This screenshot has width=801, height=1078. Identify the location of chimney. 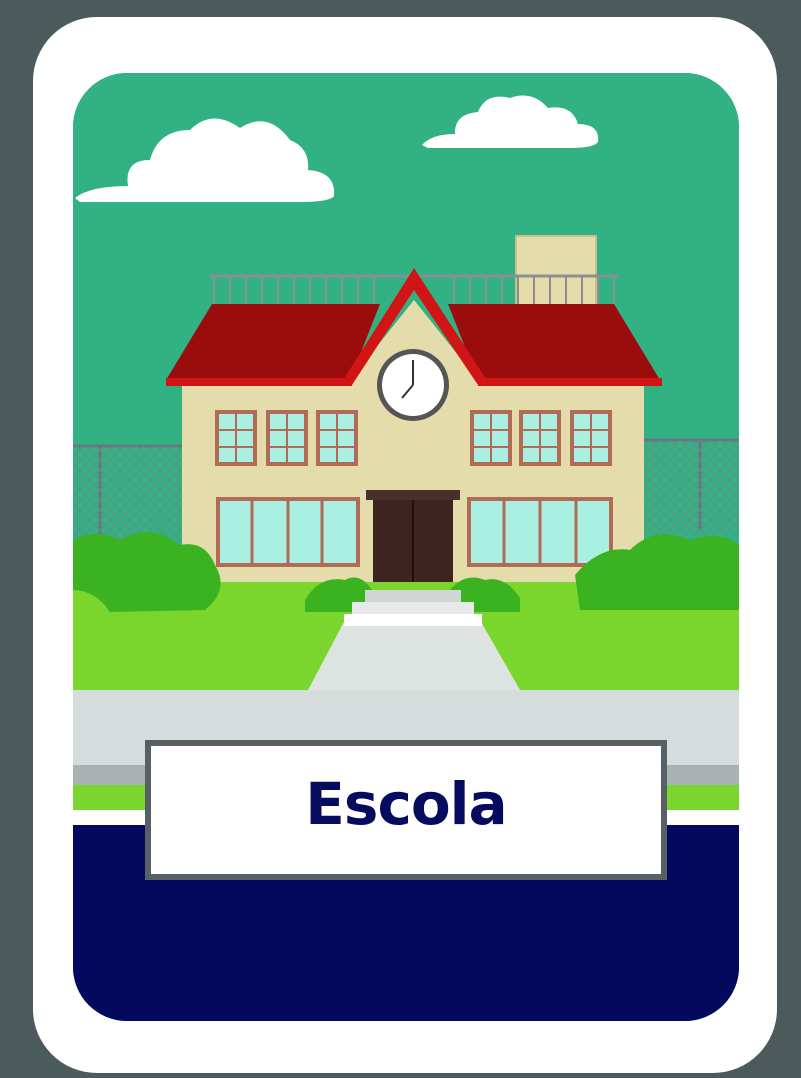
(556, 271).